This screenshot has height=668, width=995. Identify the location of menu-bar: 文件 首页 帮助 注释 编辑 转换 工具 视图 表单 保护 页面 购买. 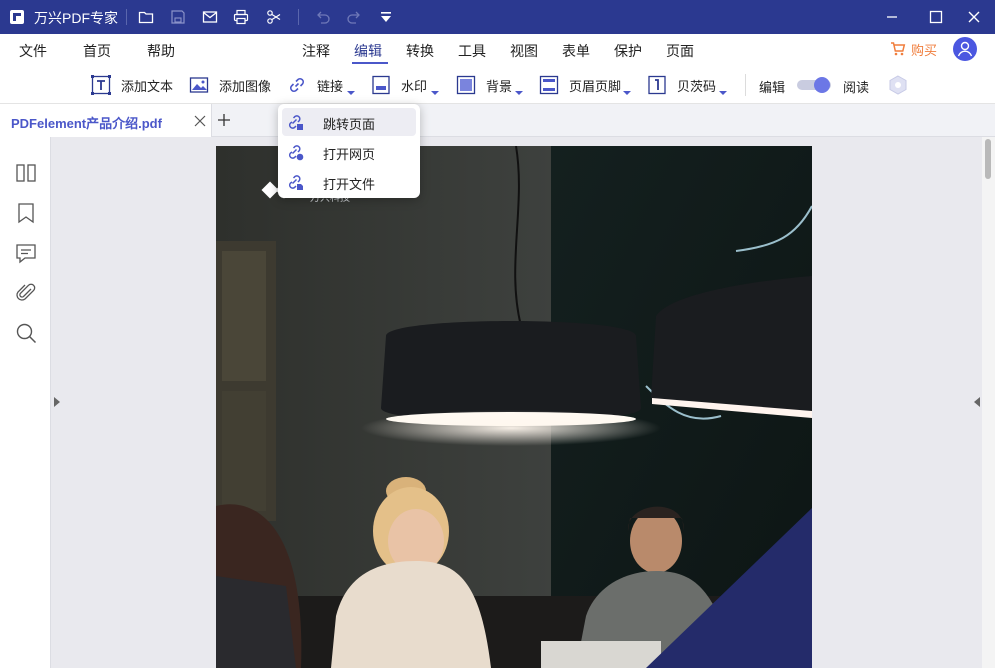
(497, 50).